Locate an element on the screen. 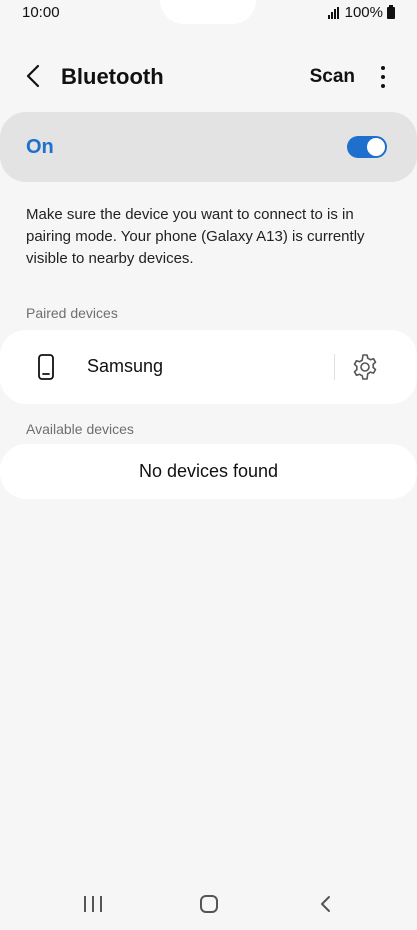 The width and height of the screenshot is (417, 930). battery-icon is located at coordinates (391, 11).